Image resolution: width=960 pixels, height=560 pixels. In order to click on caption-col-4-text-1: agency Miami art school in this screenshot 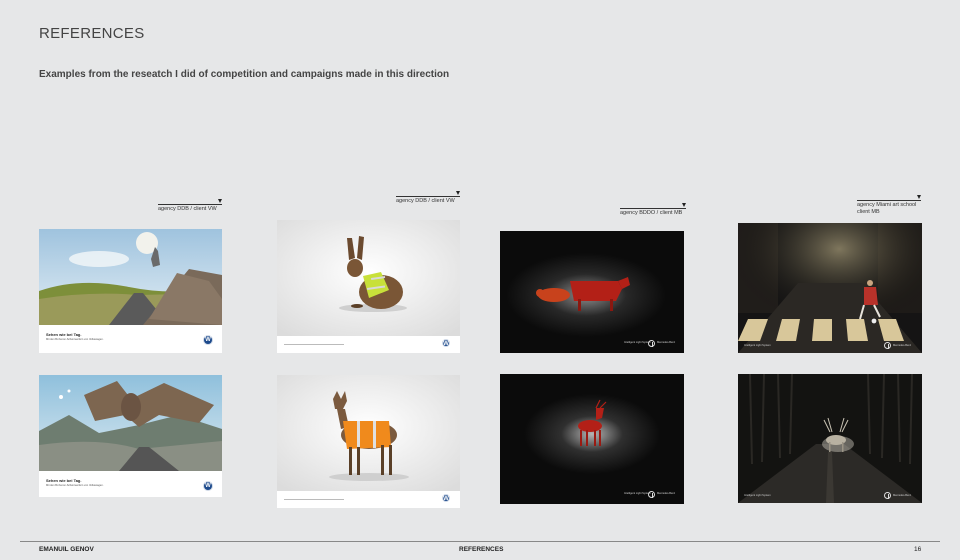, I will do `click(887, 205)`.